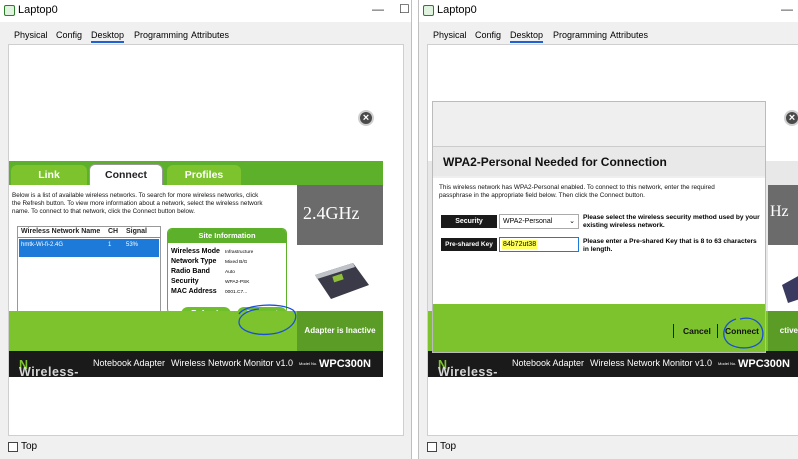 This screenshot has width=798, height=459. Describe the element at coordinates (227, 236) in the screenshot. I see `site-information-title: Site Information` at that location.